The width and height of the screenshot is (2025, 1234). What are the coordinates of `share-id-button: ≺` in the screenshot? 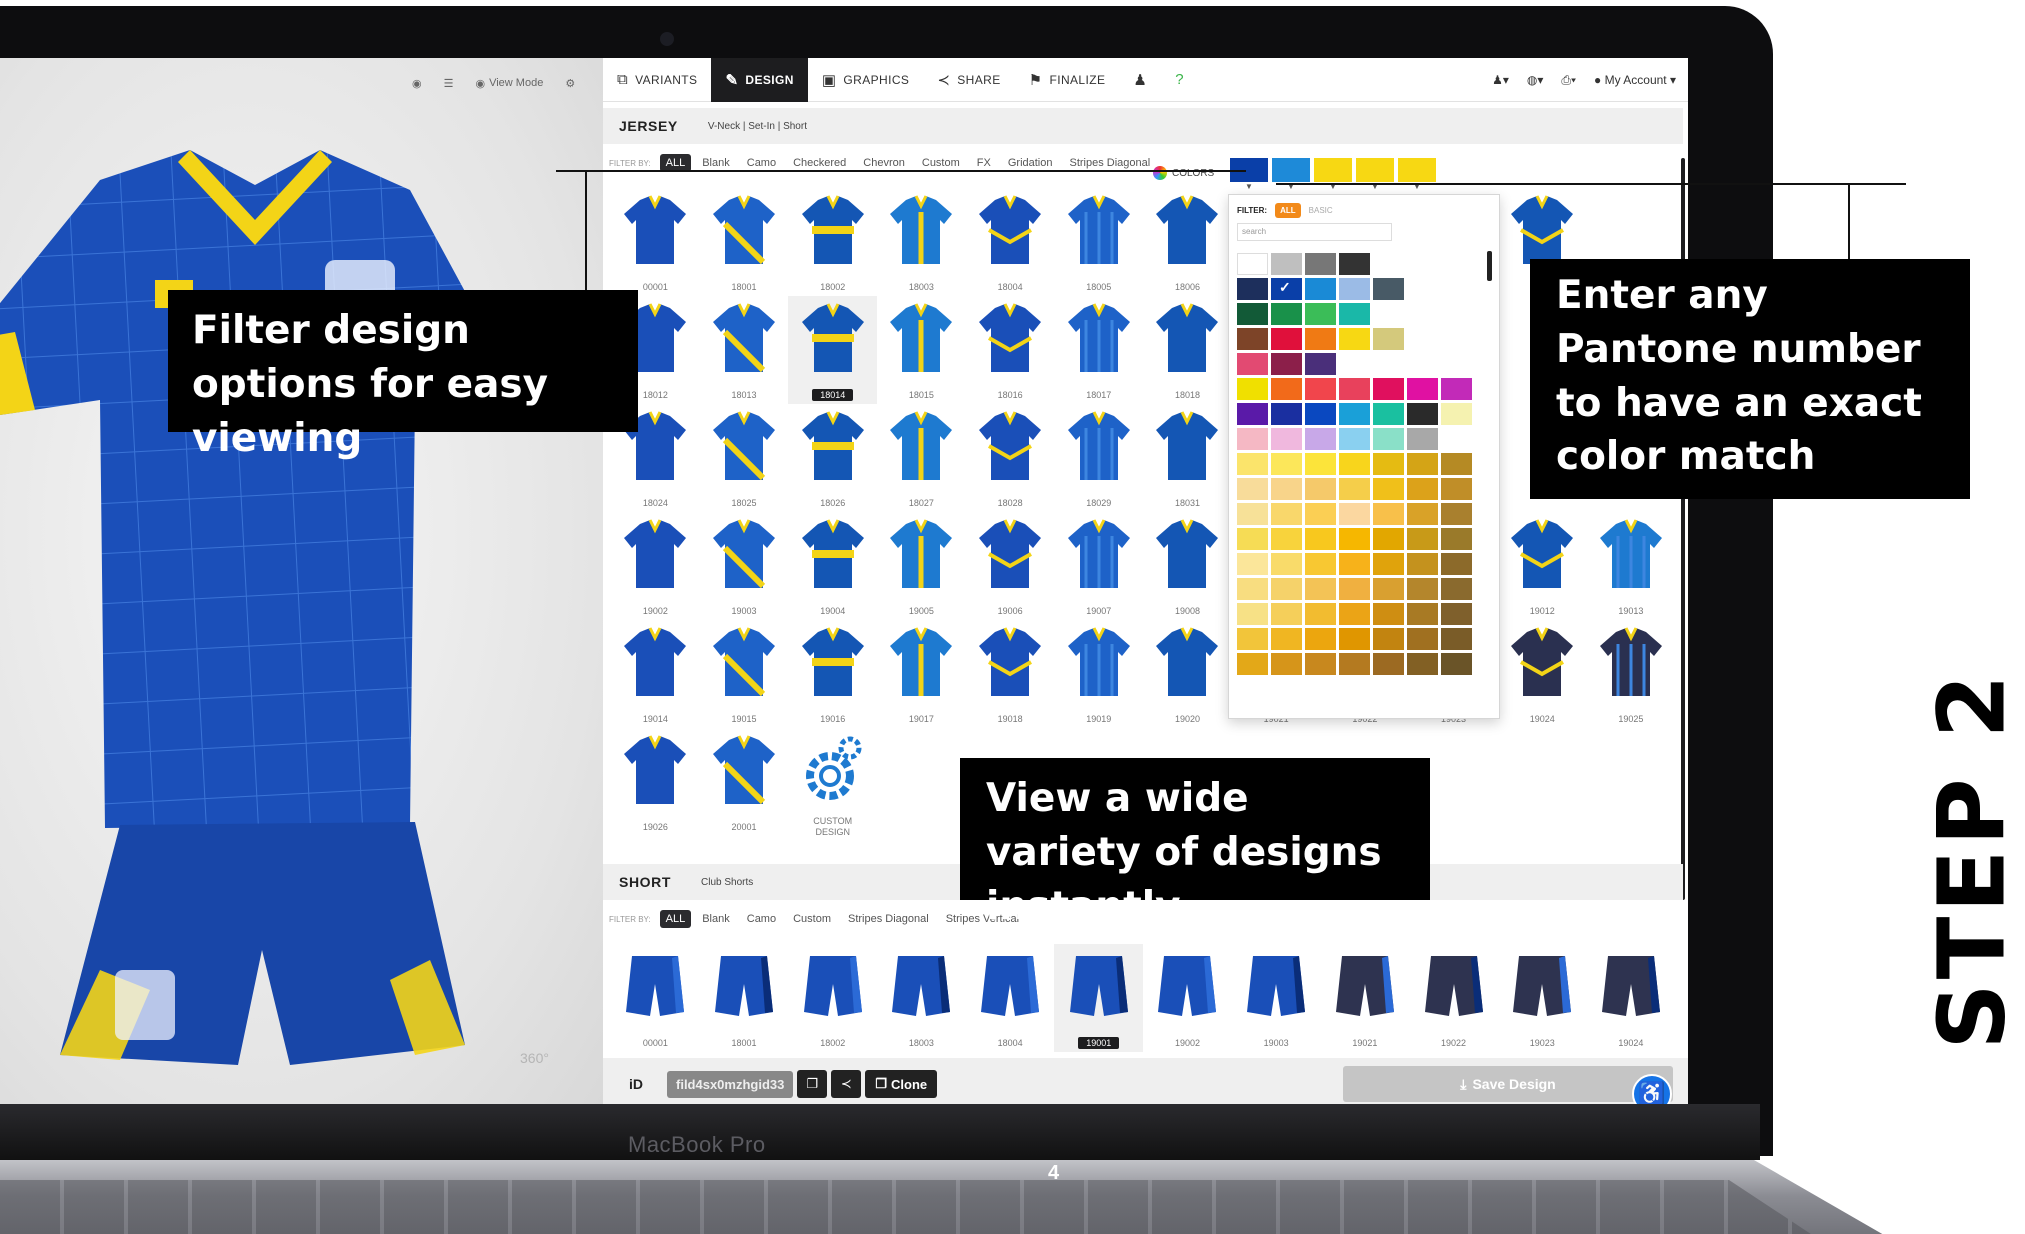 It's located at (846, 1084).